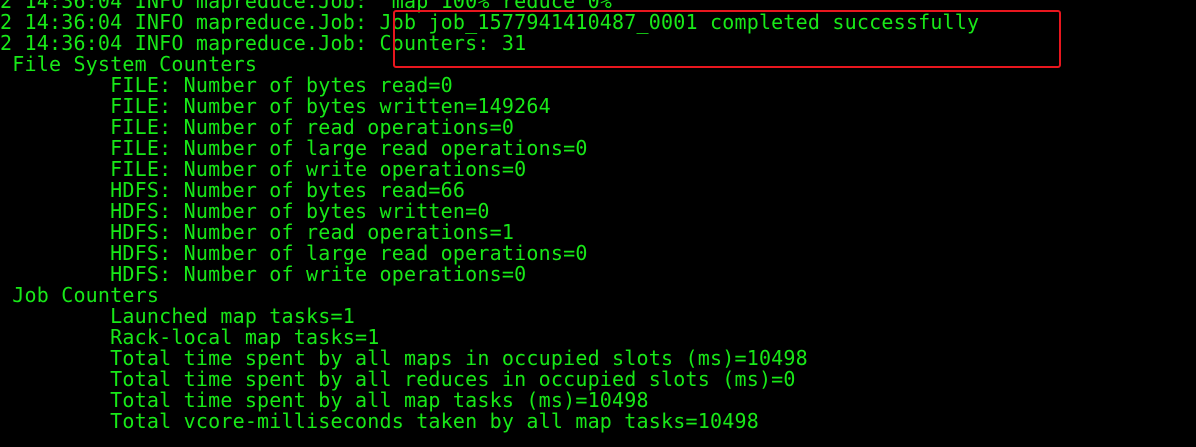  What do you see at coordinates (233, 190) in the screenshot?
I see `counter-hdfs-bytes-read: HDFS: Number of bytes read=66` at bounding box center [233, 190].